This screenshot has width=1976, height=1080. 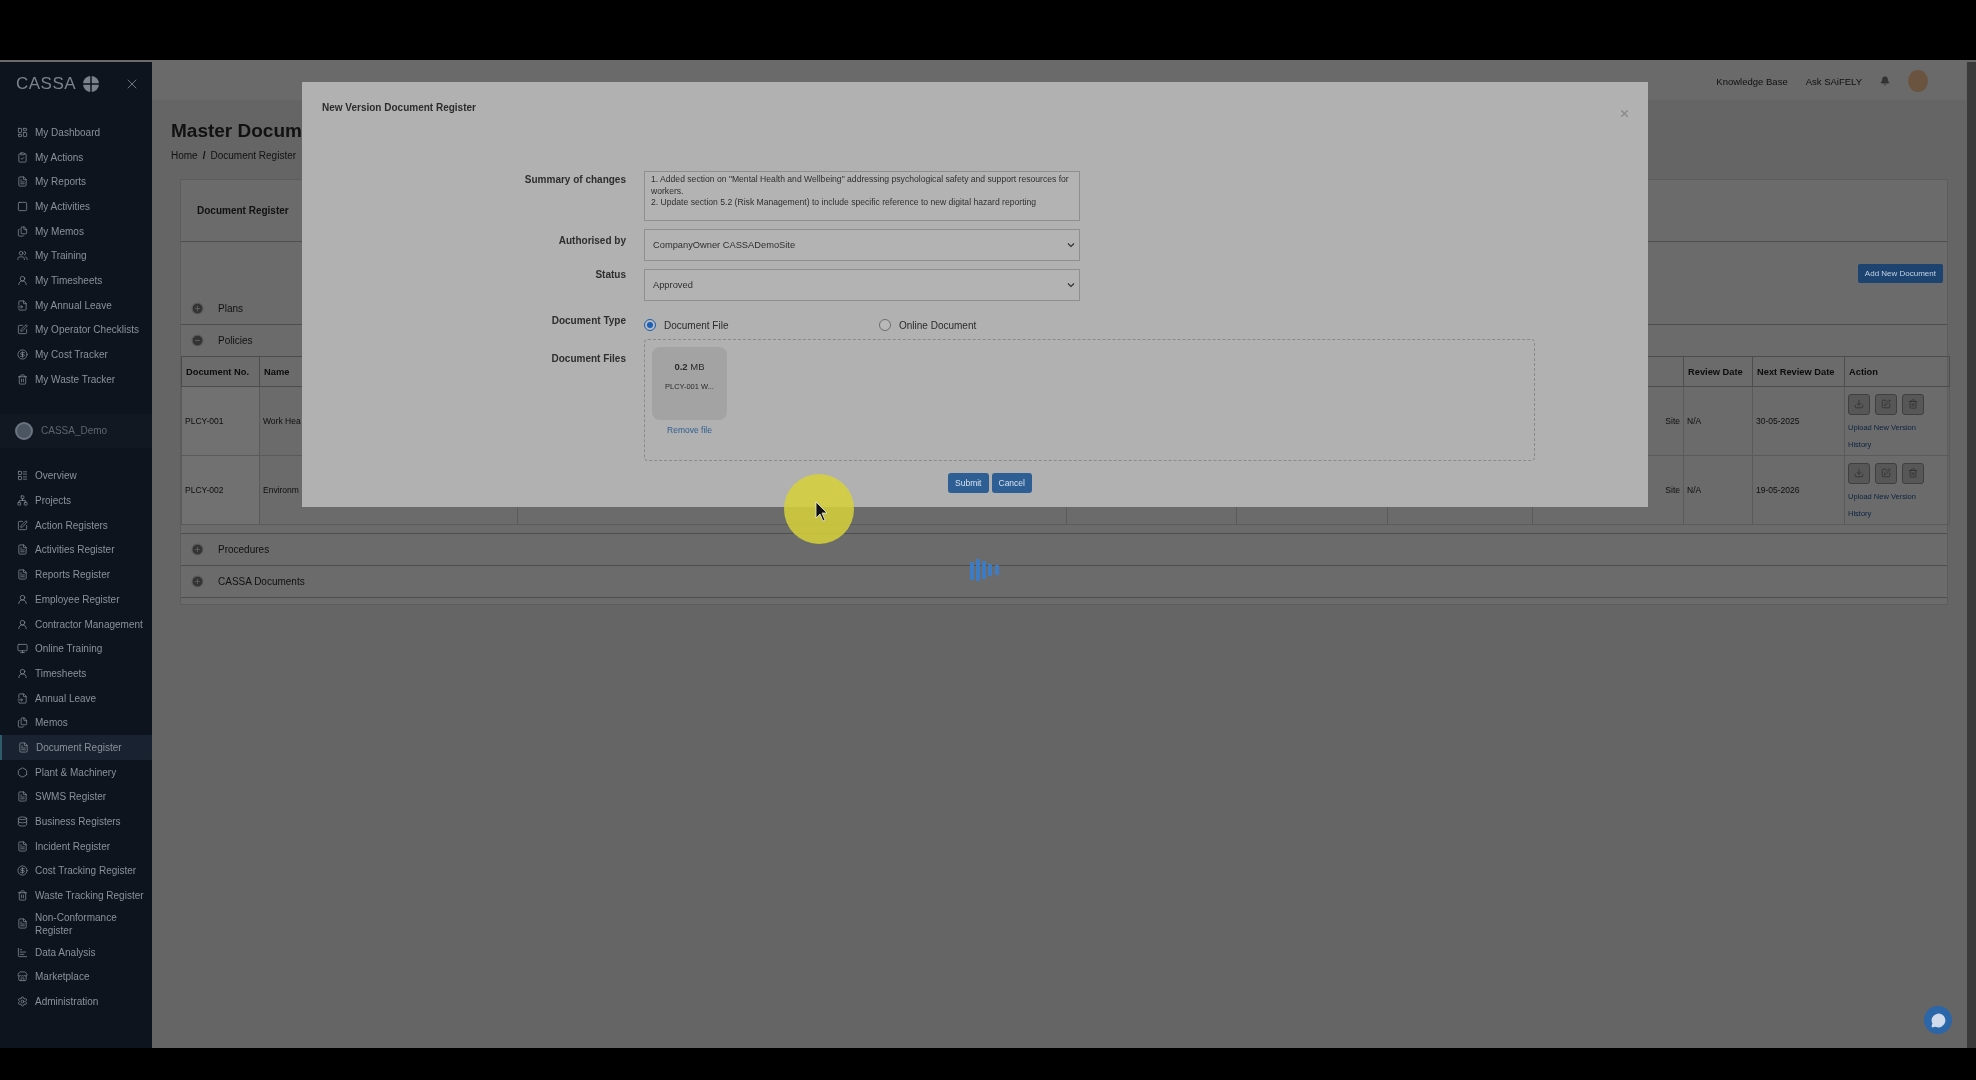 I want to click on card-title: Document Register, so click(x=243, y=210).